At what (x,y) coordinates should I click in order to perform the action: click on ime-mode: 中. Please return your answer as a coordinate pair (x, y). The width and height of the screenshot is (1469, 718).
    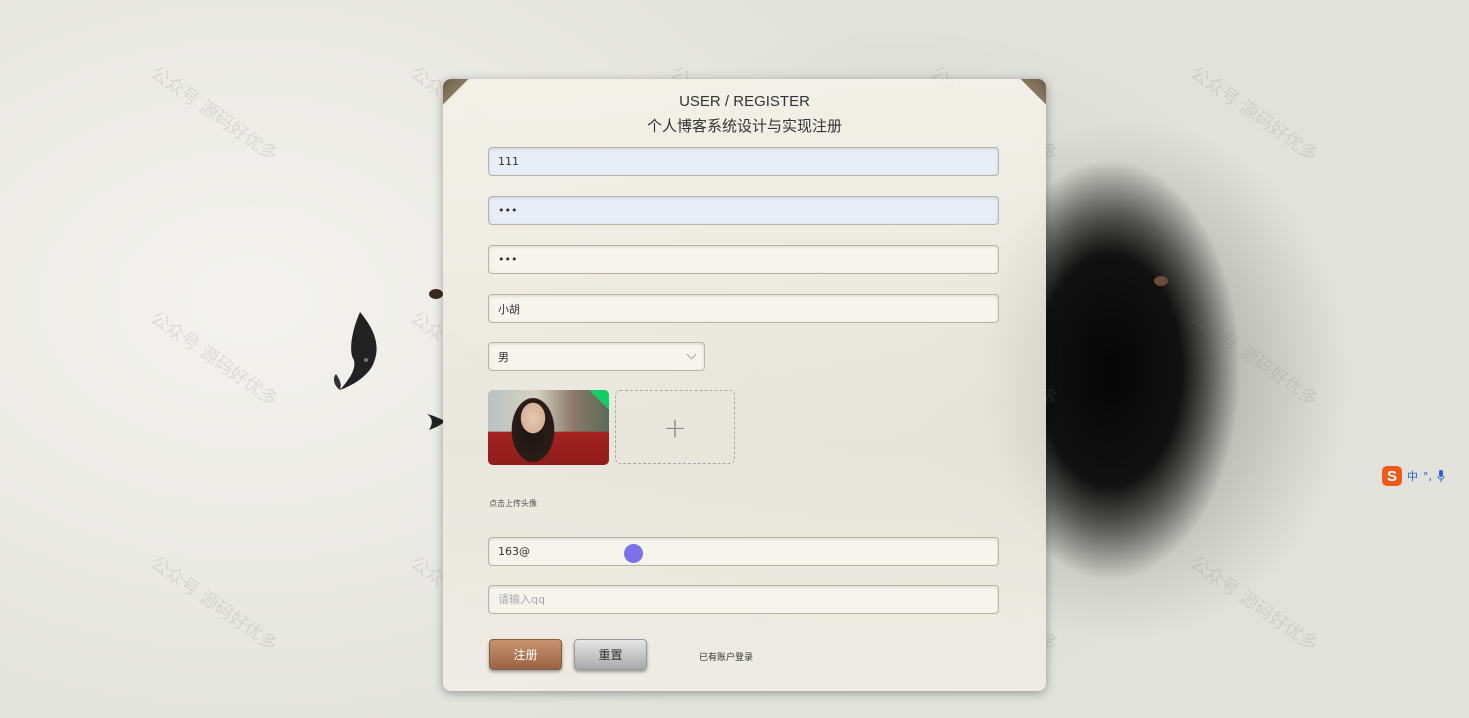
    Looking at the image, I should click on (1412, 476).